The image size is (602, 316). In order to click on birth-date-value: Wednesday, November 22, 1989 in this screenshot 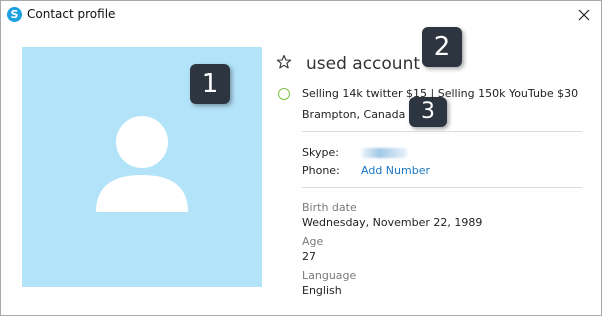, I will do `click(392, 222)`.